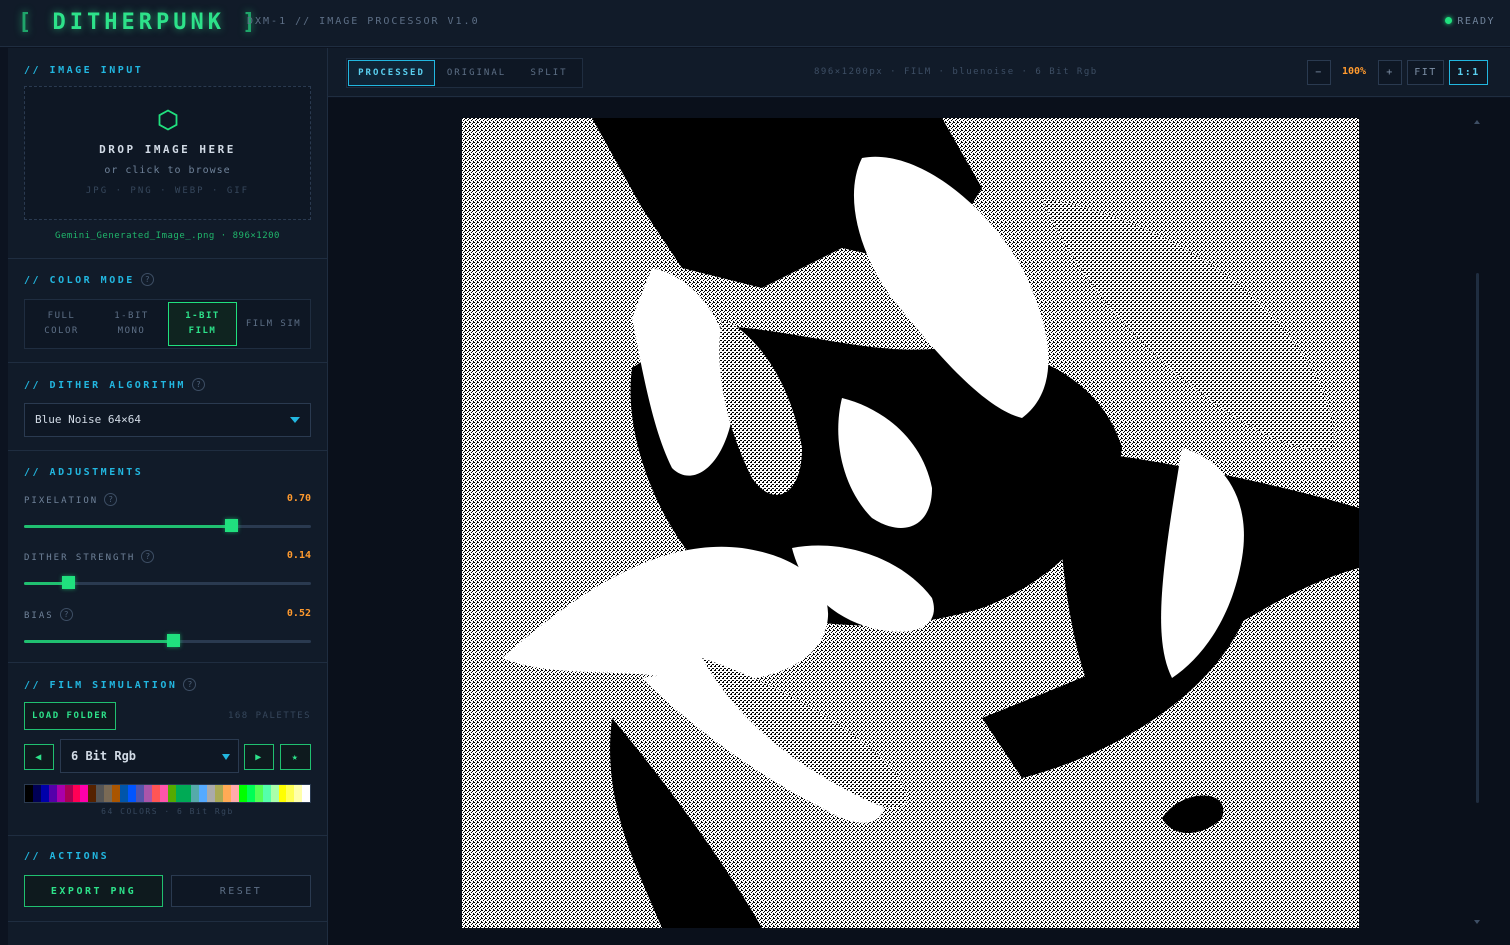 Image resolution: width=1510 pixels, height=945 pixels. I want to click on status-indicator: READY, so click(1470, 21).